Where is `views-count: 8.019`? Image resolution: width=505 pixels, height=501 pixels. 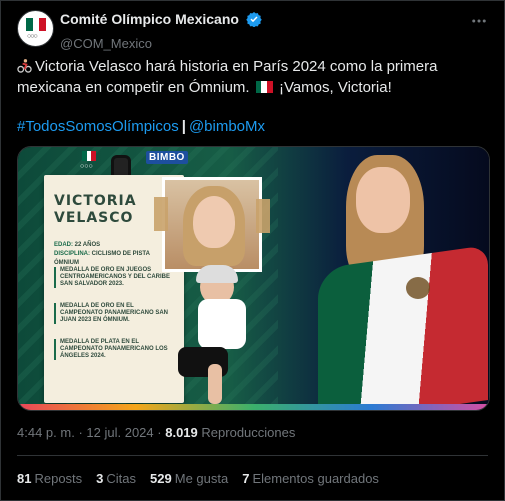 views-count: 8.019 is located at coordinates (181, 432).